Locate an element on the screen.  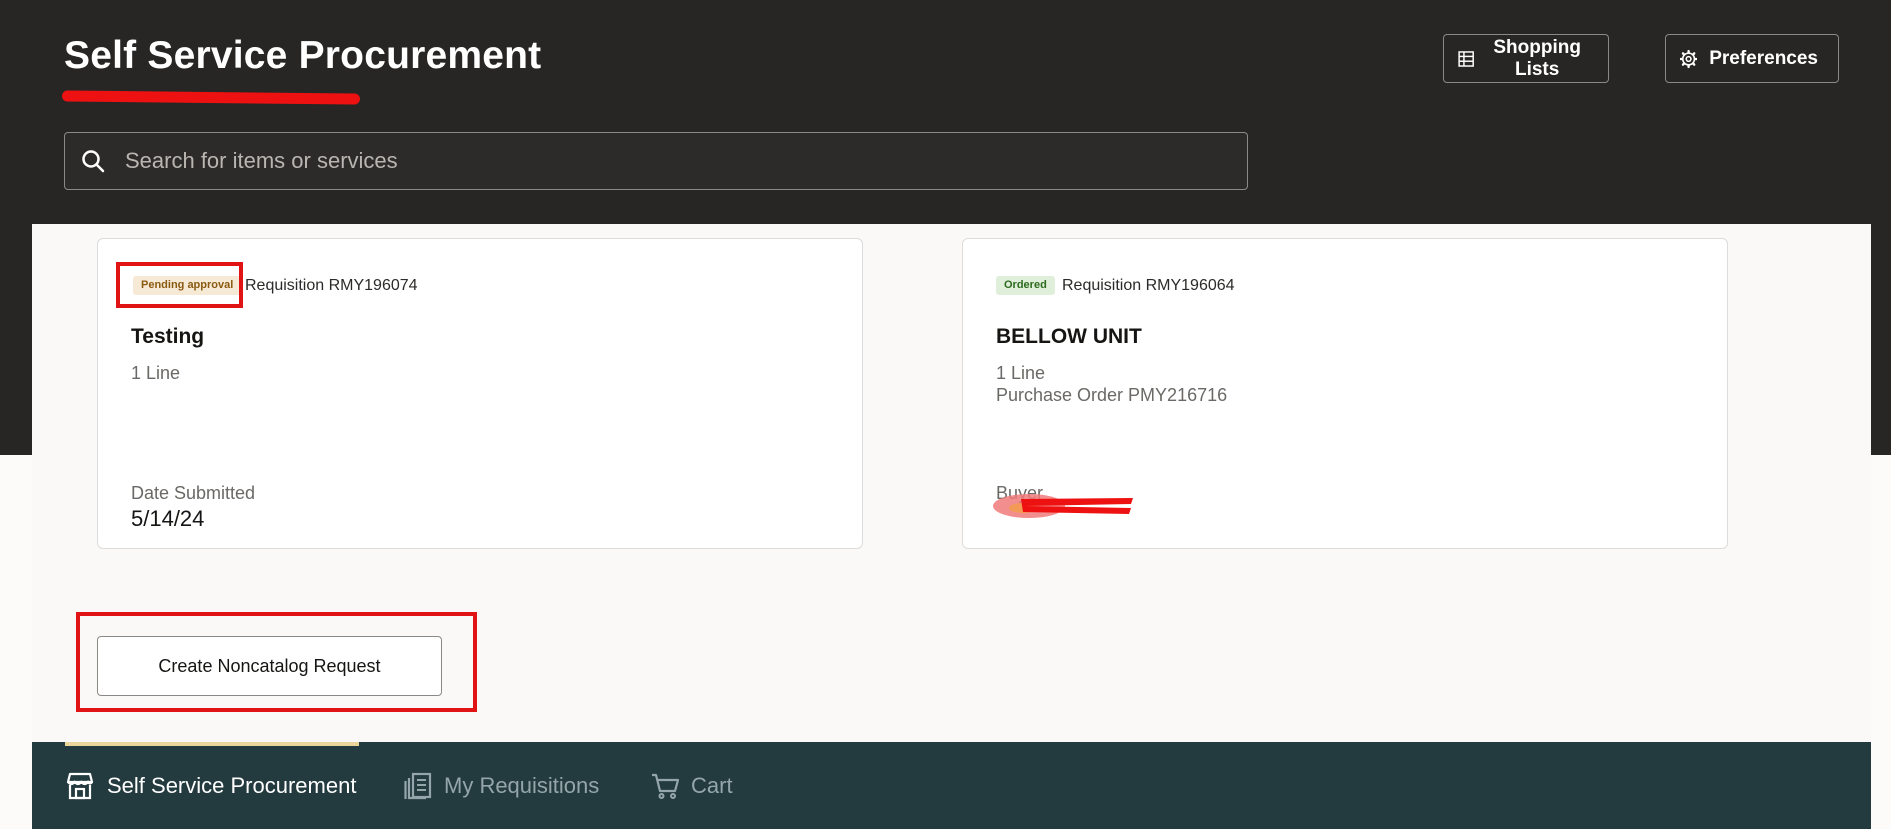
shopping-lists-label: Shopping Lists is located at coordinates (1537, 58).